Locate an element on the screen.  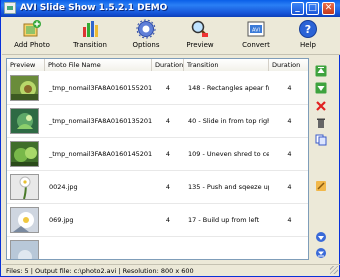
transition-button: Transition is located at coordinates (90, 36).